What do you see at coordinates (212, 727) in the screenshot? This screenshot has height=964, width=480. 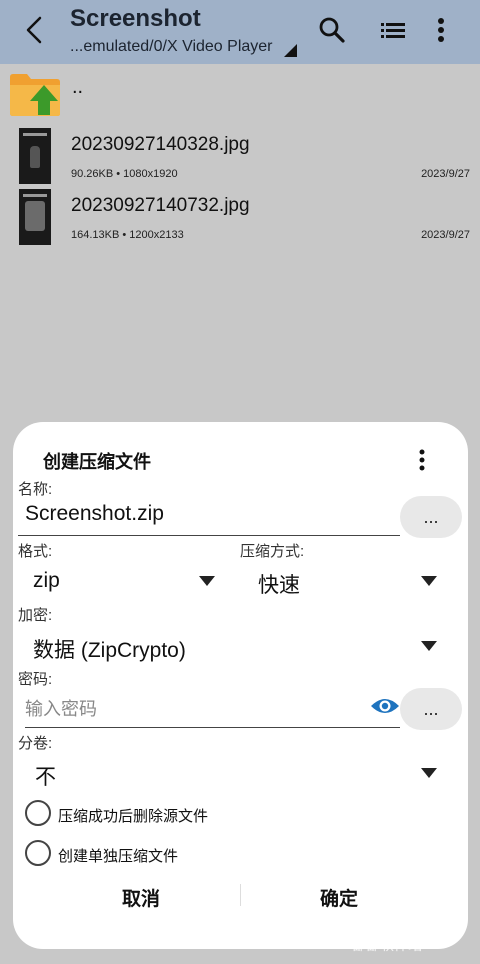 I see `password-underline` at bounding box center [212, 727].